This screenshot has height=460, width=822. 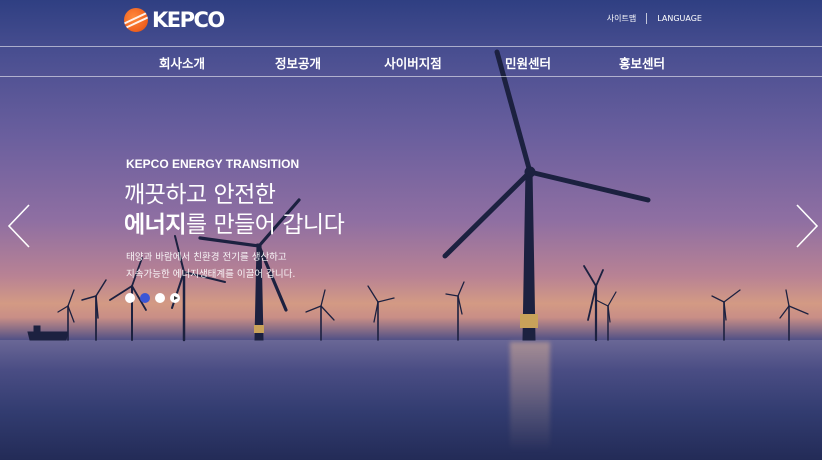 I want to click on logo-mark-icon, so click(x=136, y=20).